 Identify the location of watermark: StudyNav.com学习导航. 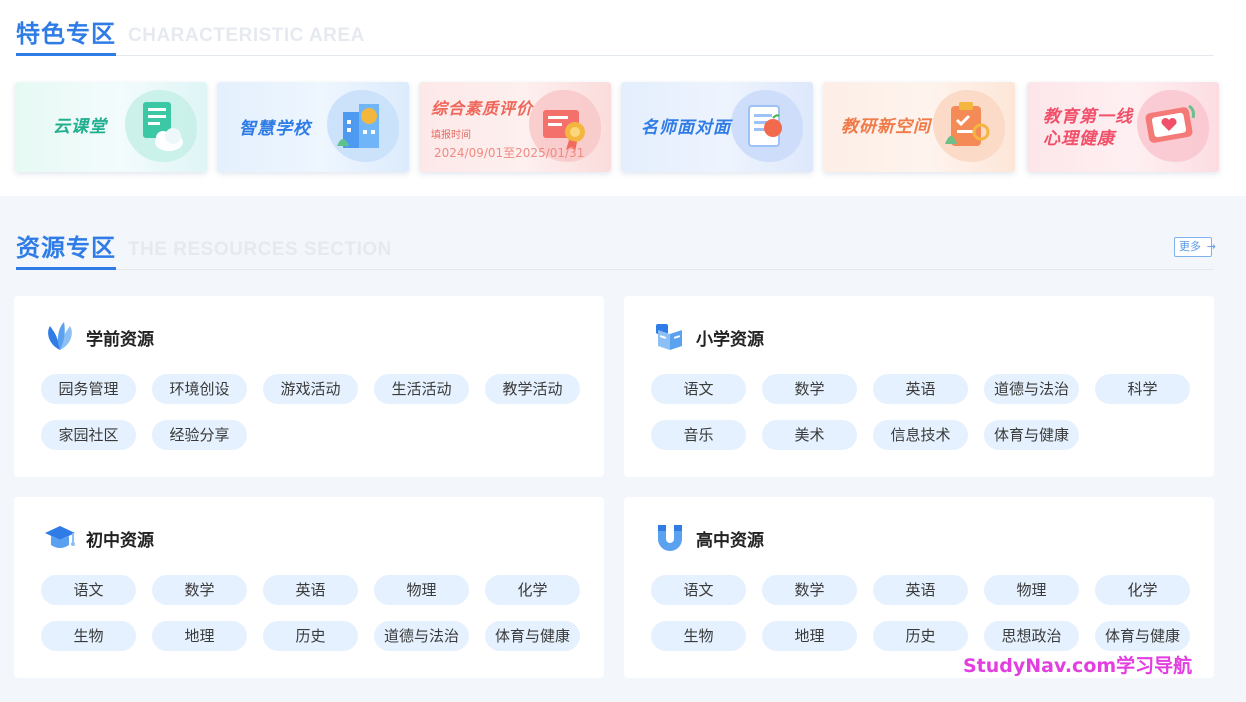
(1078, 666).